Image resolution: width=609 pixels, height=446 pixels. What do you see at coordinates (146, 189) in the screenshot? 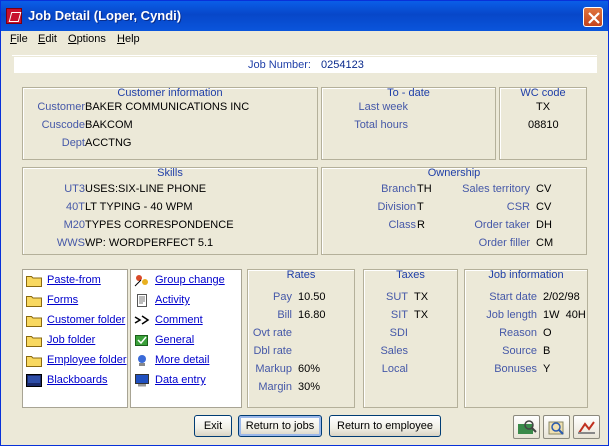
I see `skill-description: USES:SIX-LINE PHONE` at bounding box center [146, 189].